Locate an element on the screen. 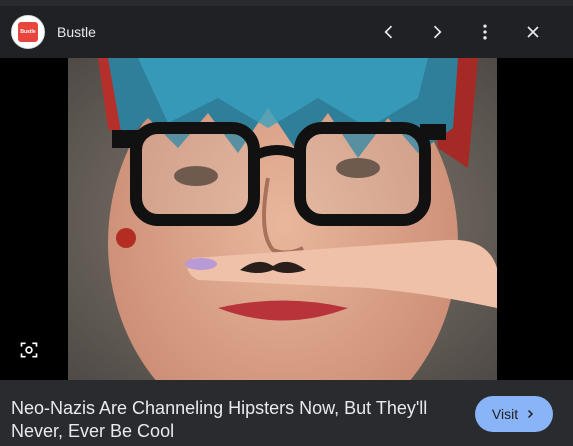 The width and height of the screenshot is (573, 446). viewer-header: Bustle Bustle is located at coordinates (286, 29).